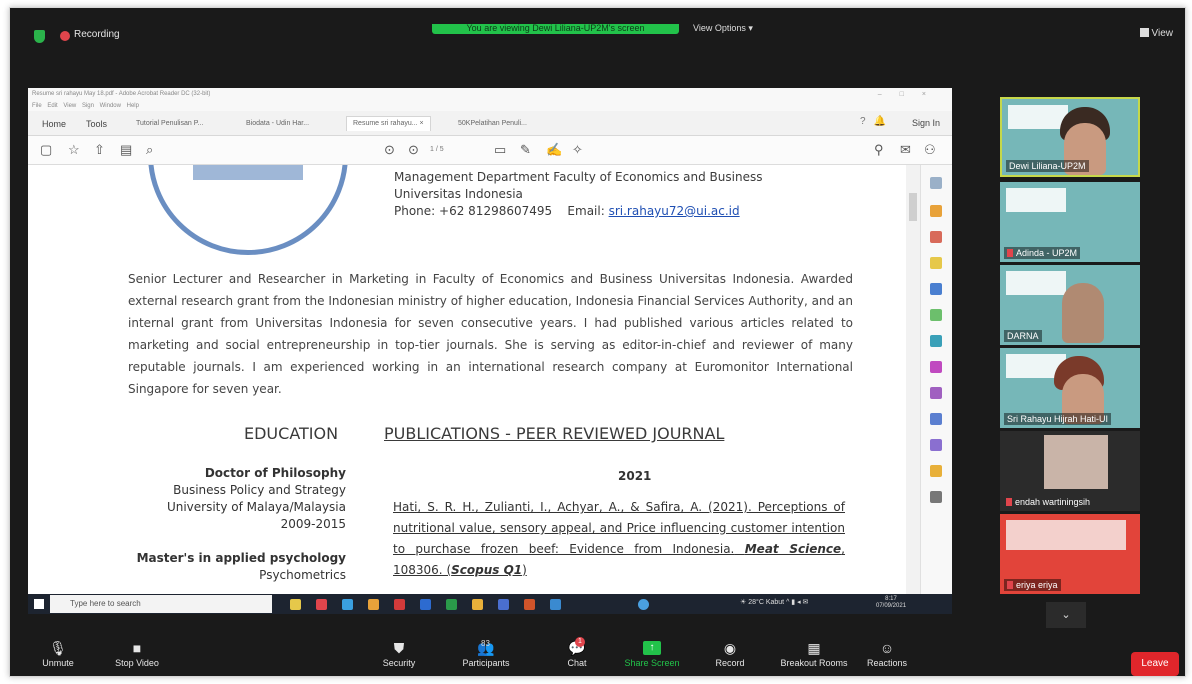 The width and height of the screenshot is (1192, 684). Describe the element at coordinates (161, 604) in the screenshot. I see `taskbar-search: Type here to search` at that location.